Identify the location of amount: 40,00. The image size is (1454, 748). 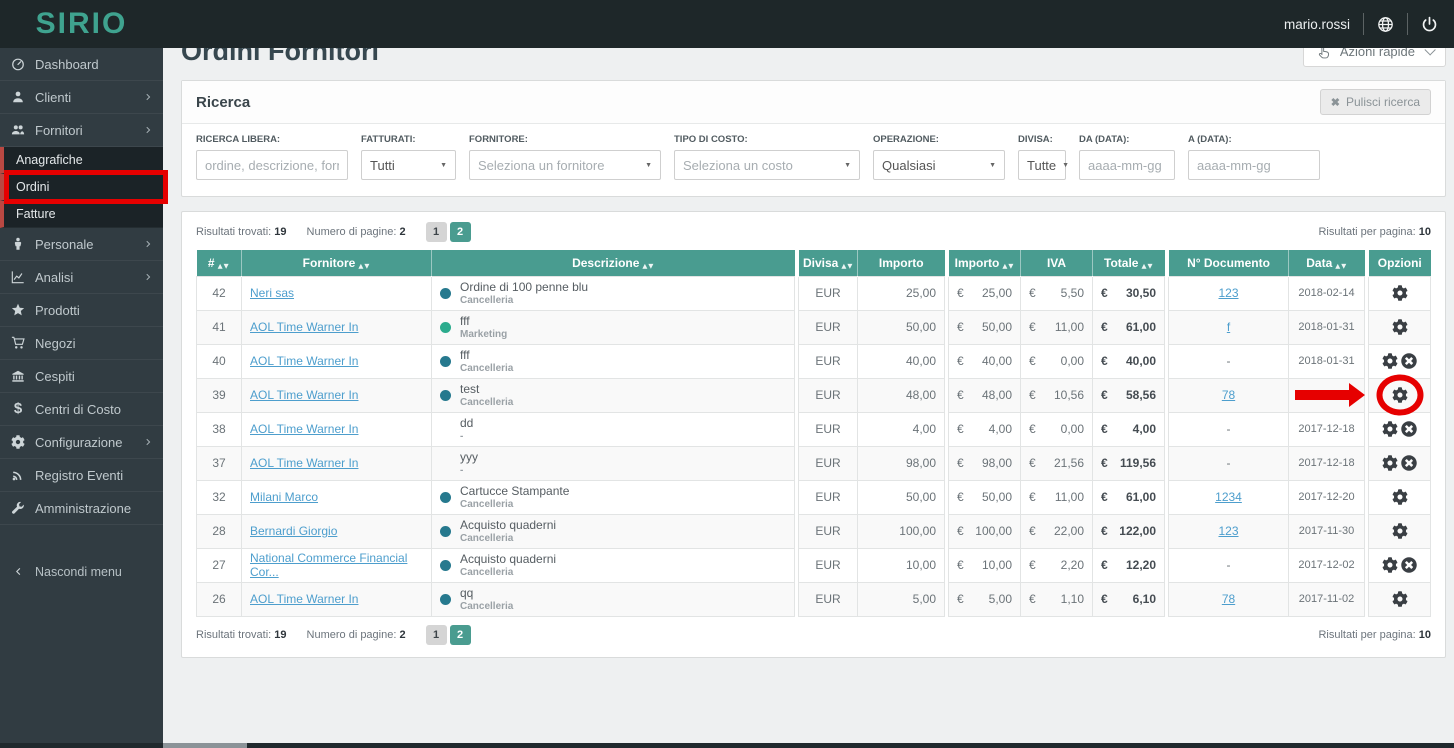
(901, 361).